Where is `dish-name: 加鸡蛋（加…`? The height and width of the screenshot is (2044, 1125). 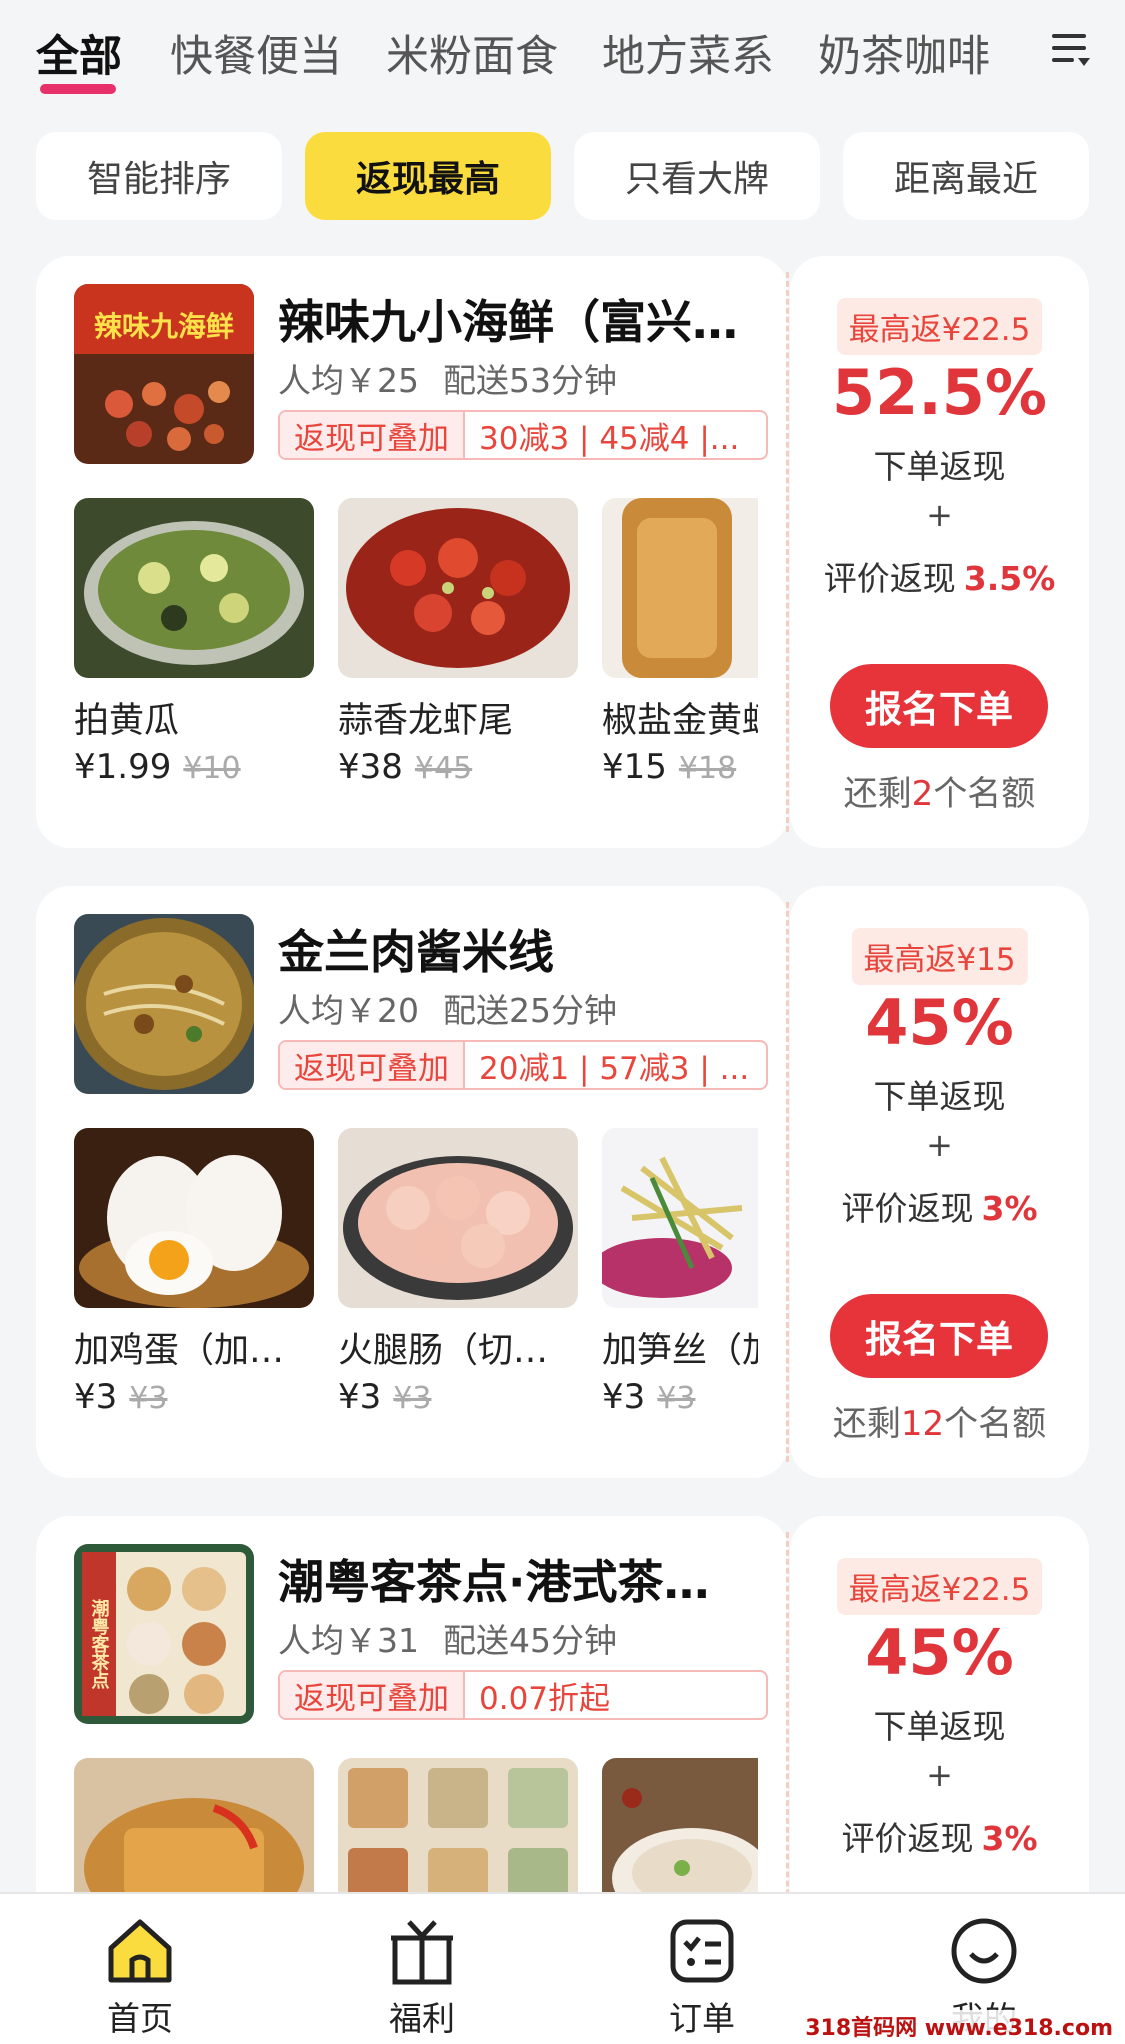
dish-name: 加鸡蛋（加… is located at coordinates (179, 1351).